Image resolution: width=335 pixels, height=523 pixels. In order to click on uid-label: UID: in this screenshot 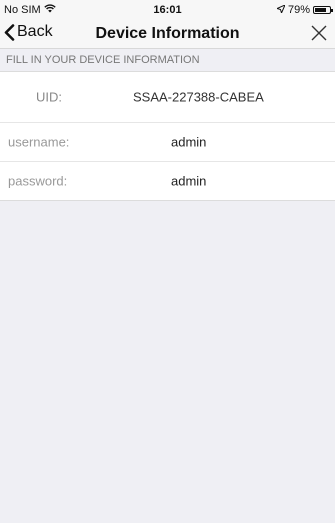, I will do `click(49, 97)`.